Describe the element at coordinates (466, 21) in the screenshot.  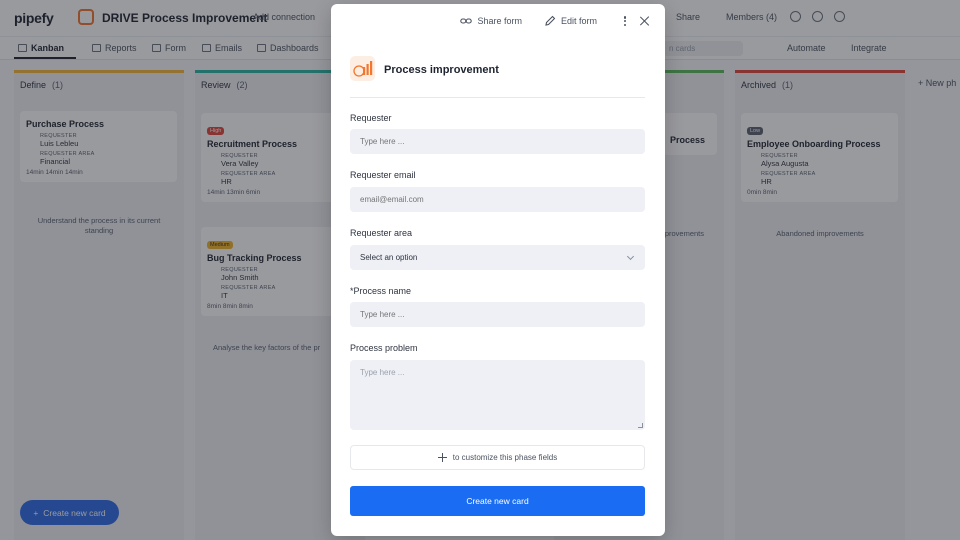
I see `link-icon` at that location.